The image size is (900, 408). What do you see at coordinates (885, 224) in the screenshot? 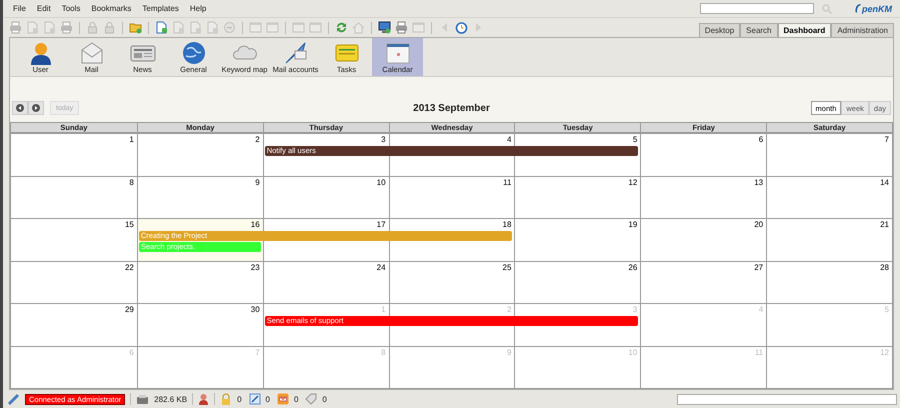
I see `day-number: 21` at bounding box center [885, 224].